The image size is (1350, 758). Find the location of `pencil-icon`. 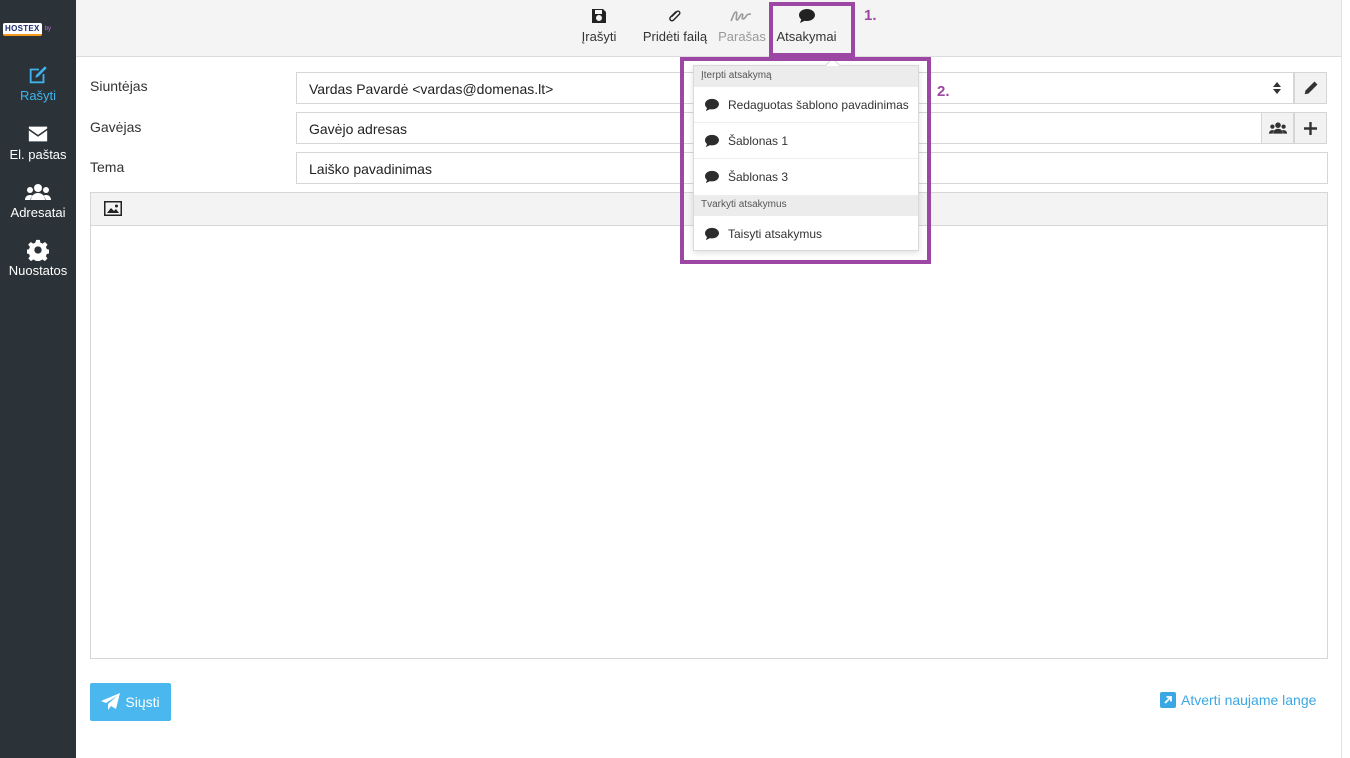

pencil-icon is located at coordinates (1310, 88).